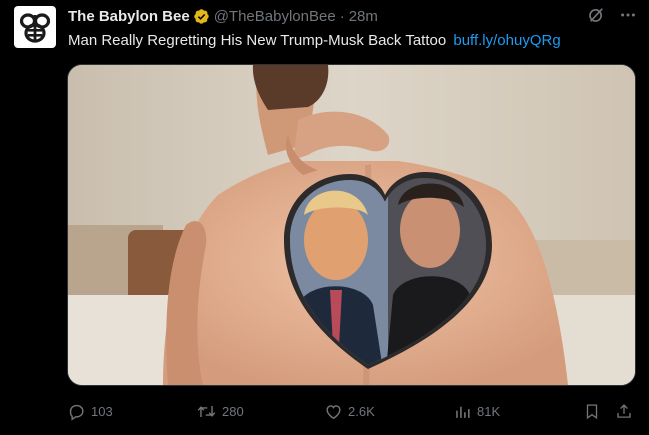  Describe the element at coordinates (363, 16) in the screenshot. I see `tweet-timestamp: 28m` at that location.